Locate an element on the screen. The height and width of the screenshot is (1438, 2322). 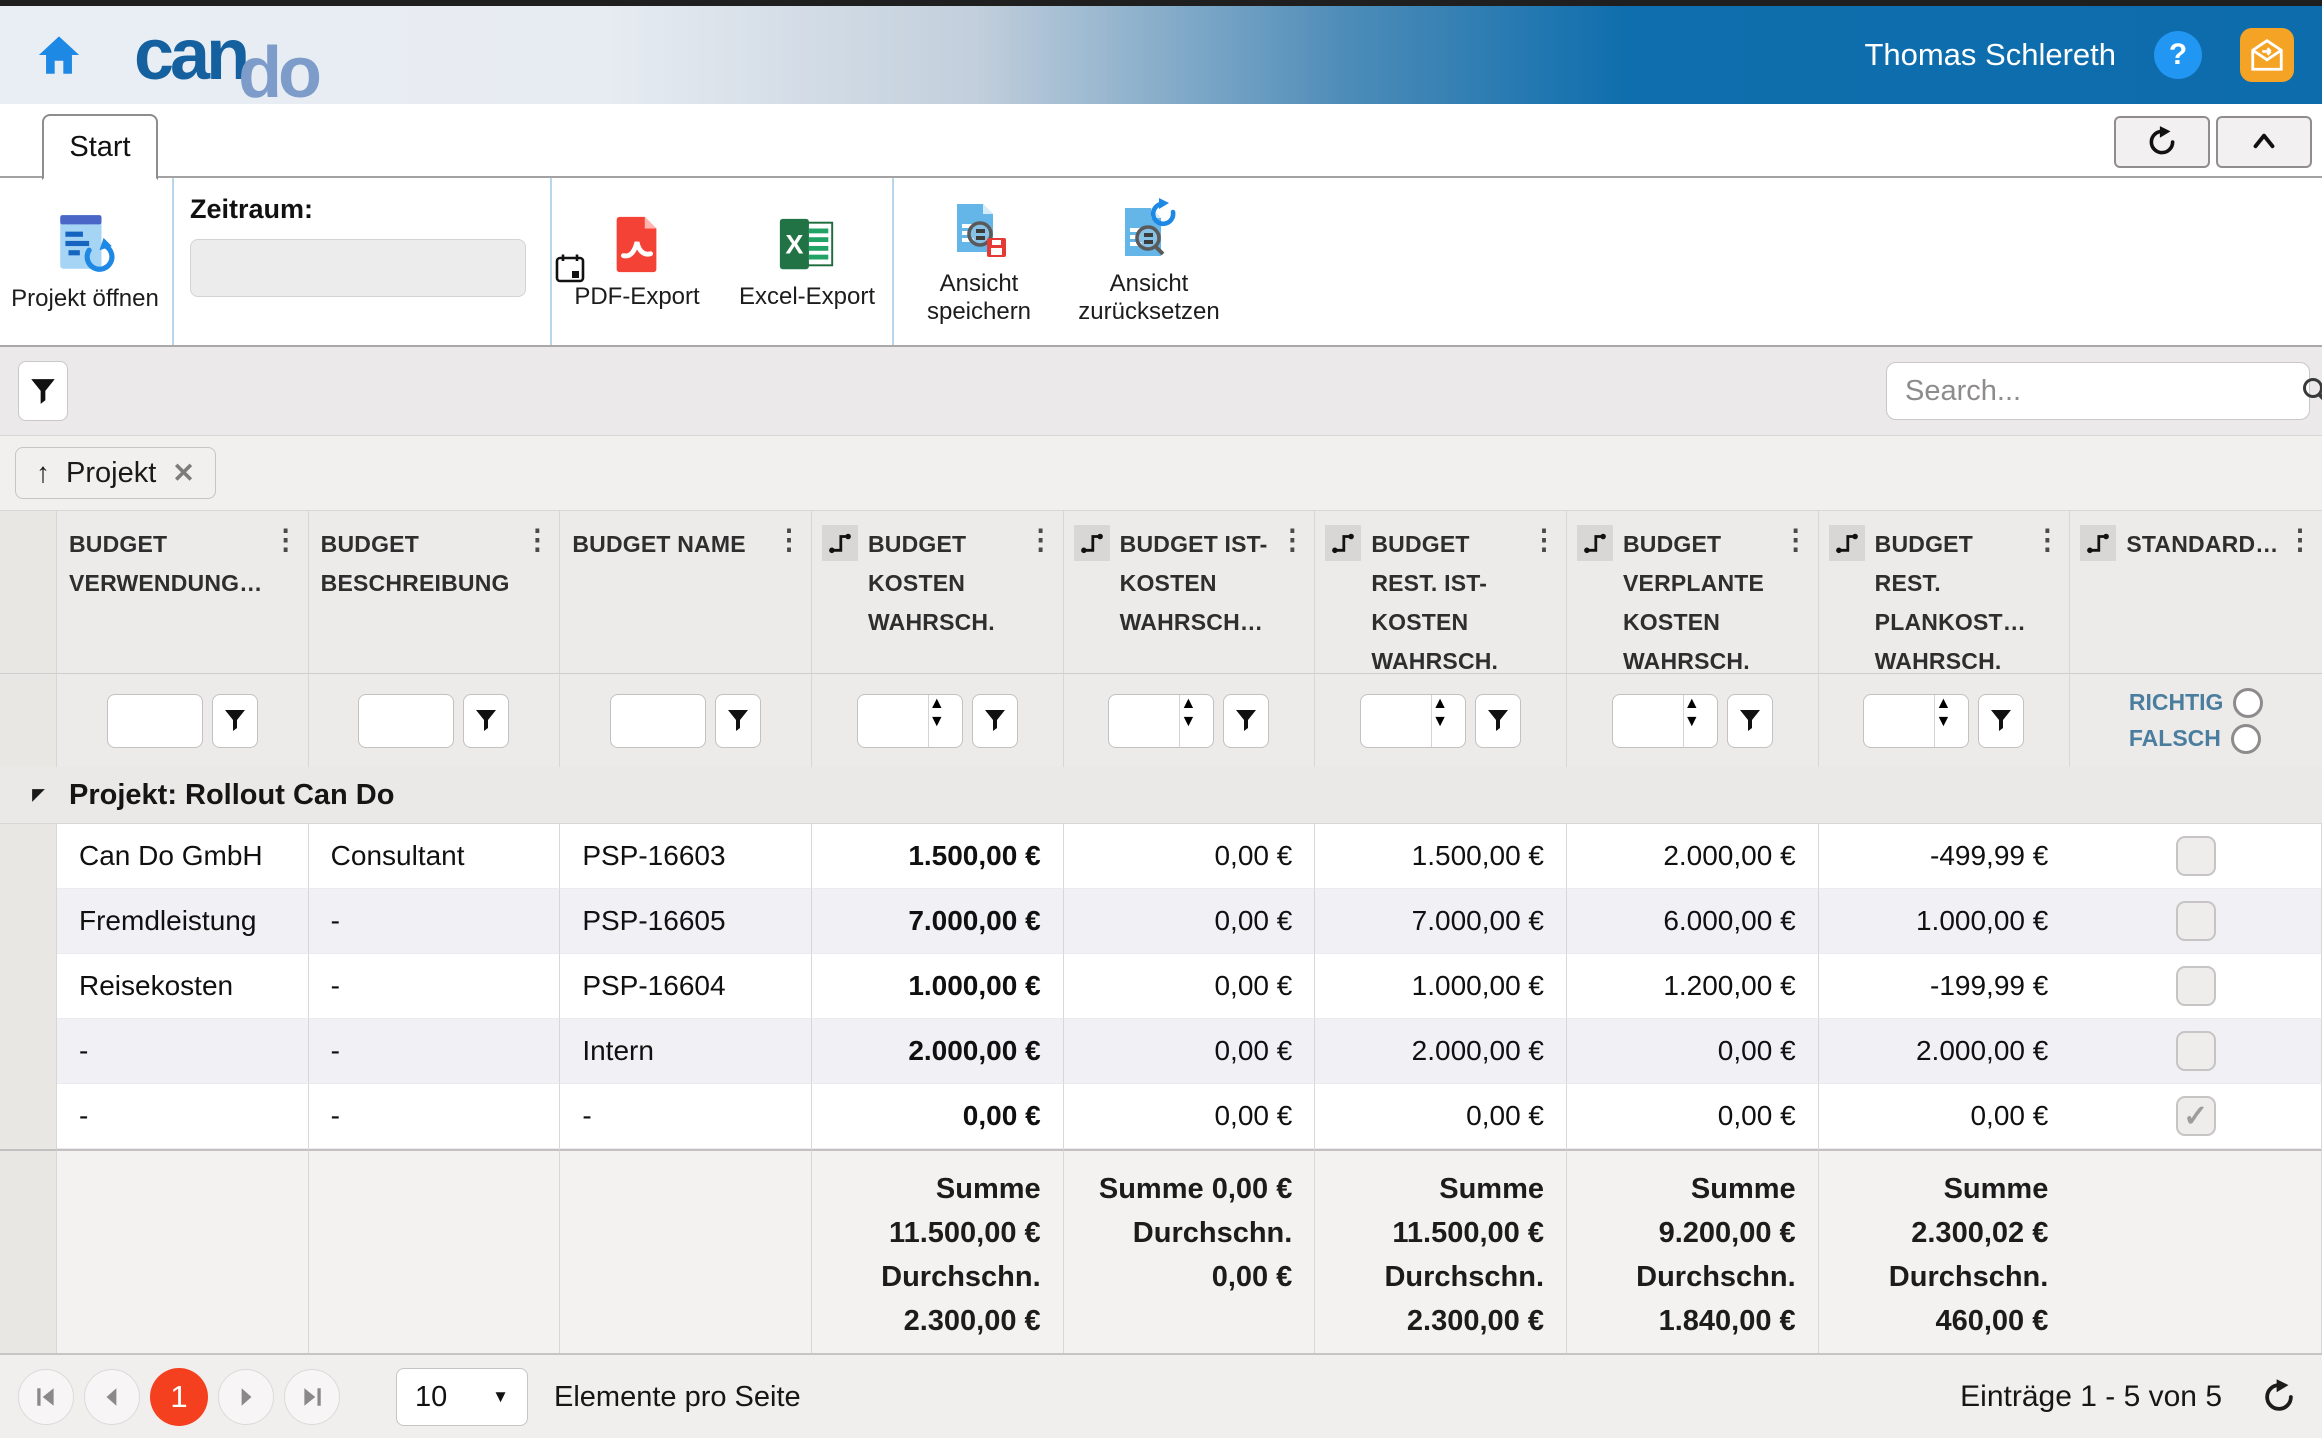
aggregate-icon-badge is located at coordinates (2098, 543).